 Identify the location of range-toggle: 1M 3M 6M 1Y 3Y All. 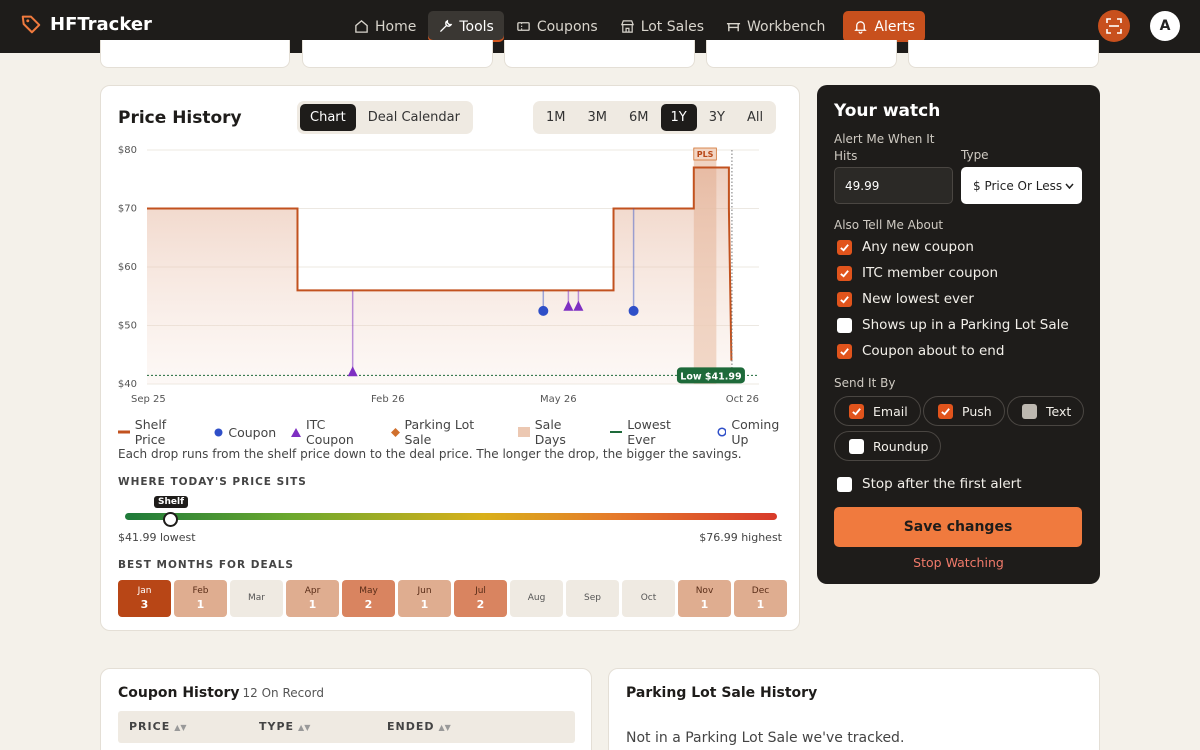
(655, 117).